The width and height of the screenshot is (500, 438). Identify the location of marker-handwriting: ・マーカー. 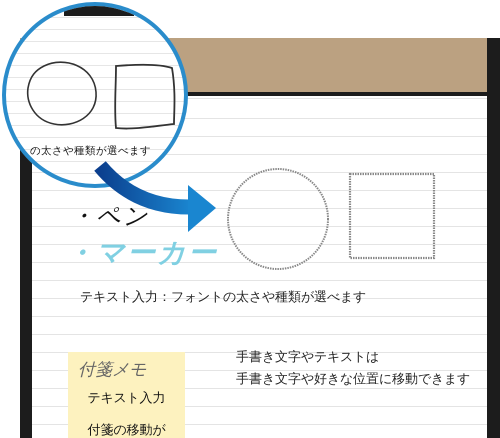
(142, 253).